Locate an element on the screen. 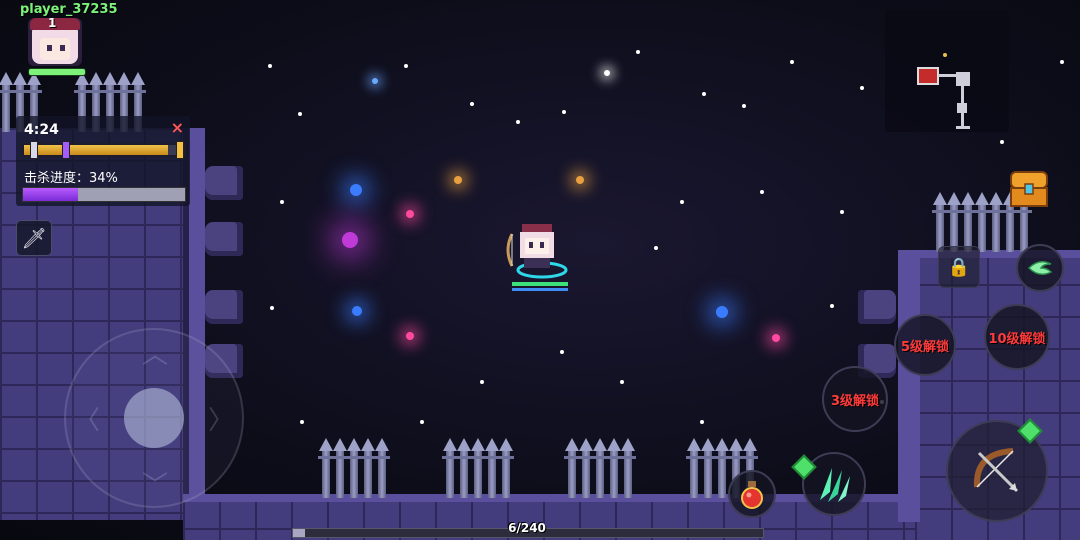 This screenshot has height=540, width=1080. kill-progress-bar is located at coordinates (104, 194).